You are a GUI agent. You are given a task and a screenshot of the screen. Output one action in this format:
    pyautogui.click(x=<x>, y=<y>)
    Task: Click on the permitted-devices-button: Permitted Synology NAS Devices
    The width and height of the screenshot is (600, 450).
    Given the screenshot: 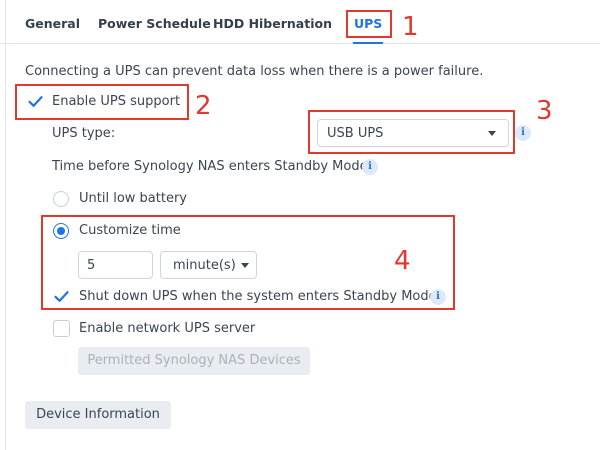 What is the action you would take?
    pyautogui.click(x=194, y=361)
    